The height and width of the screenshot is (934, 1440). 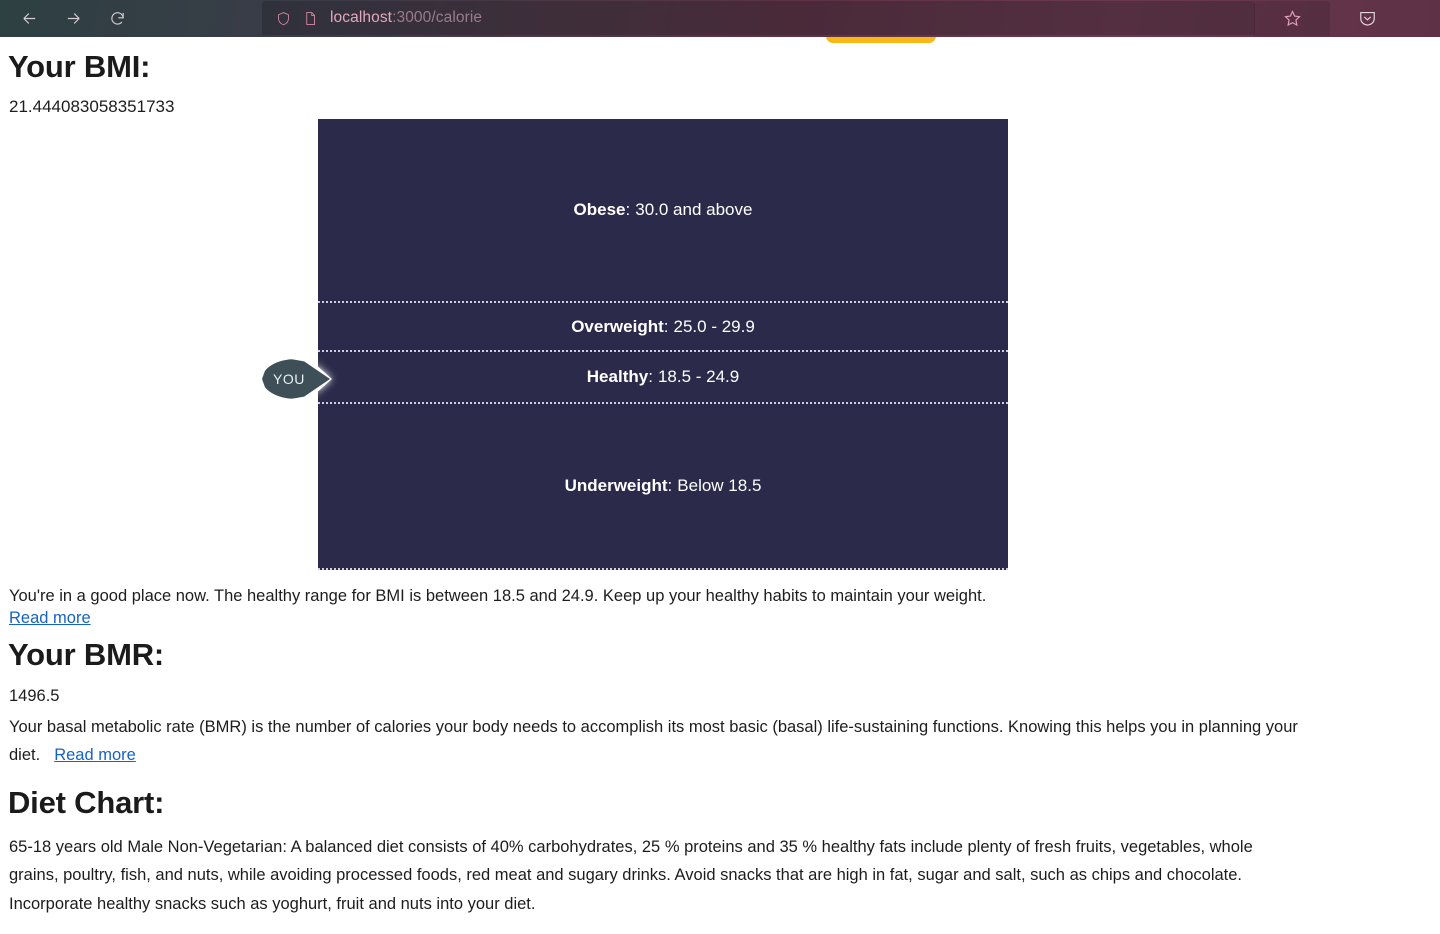 I want to click on back-arrow-icon, so click(x=29, y=19).